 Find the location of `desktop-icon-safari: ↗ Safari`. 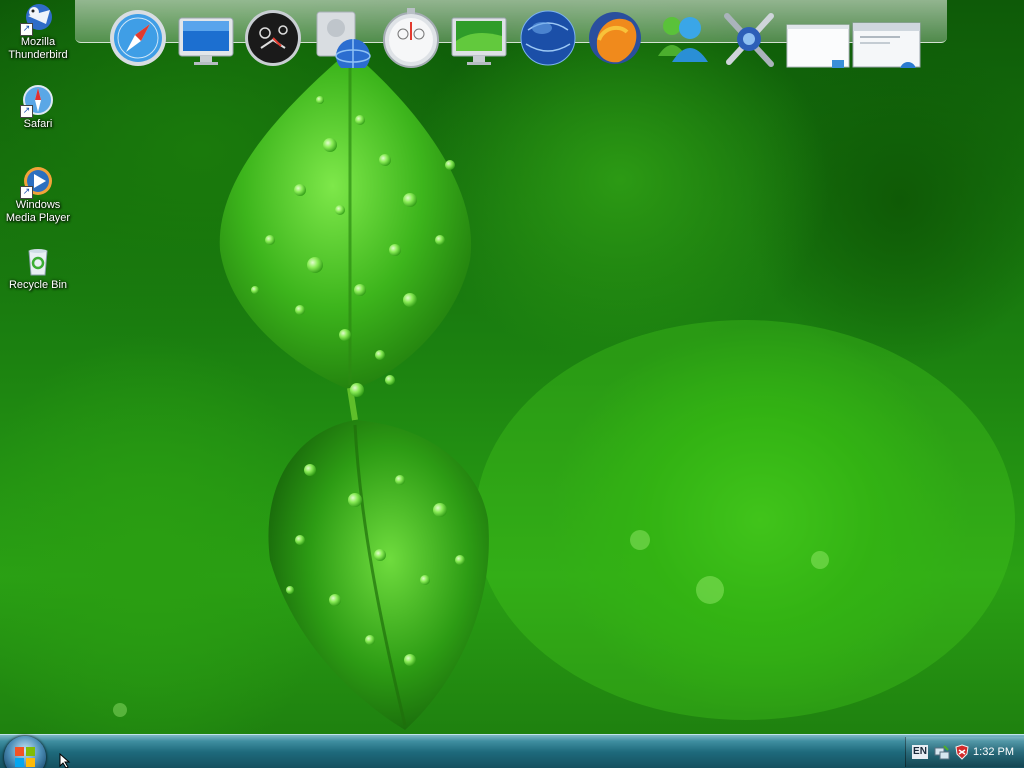

desktop-icon-safari: ↗ Safari is located at coordinates (38, 107).